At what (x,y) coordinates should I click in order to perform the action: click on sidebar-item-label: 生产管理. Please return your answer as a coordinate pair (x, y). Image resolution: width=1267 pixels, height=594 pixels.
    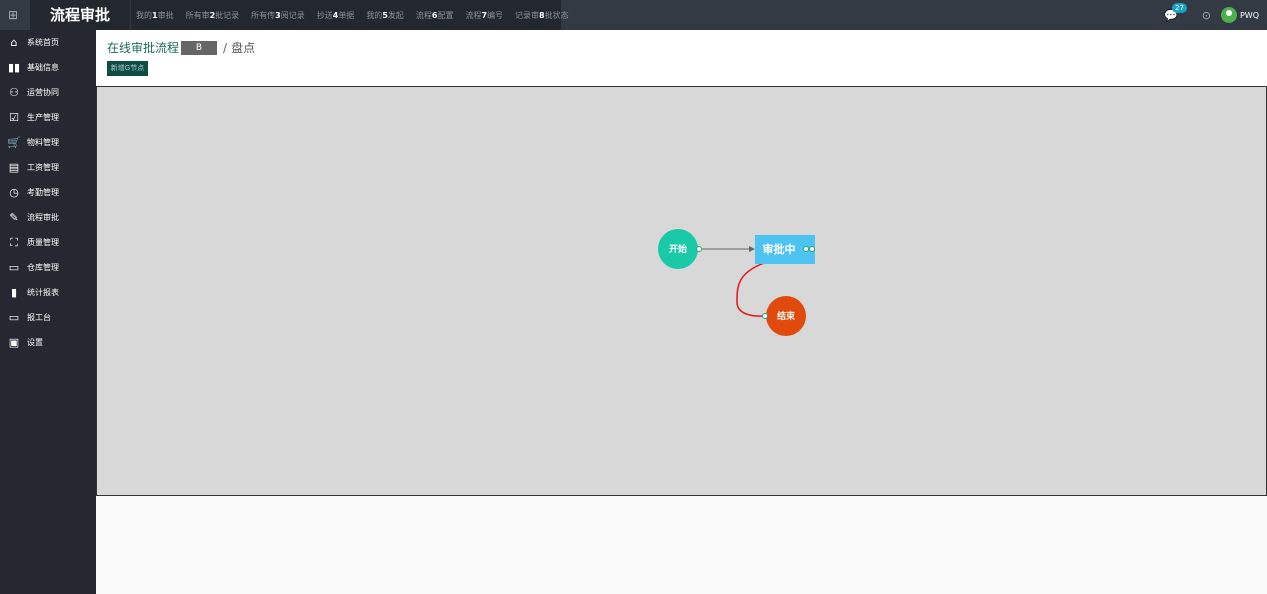
    Looking at the image, I should click on (43, 117).